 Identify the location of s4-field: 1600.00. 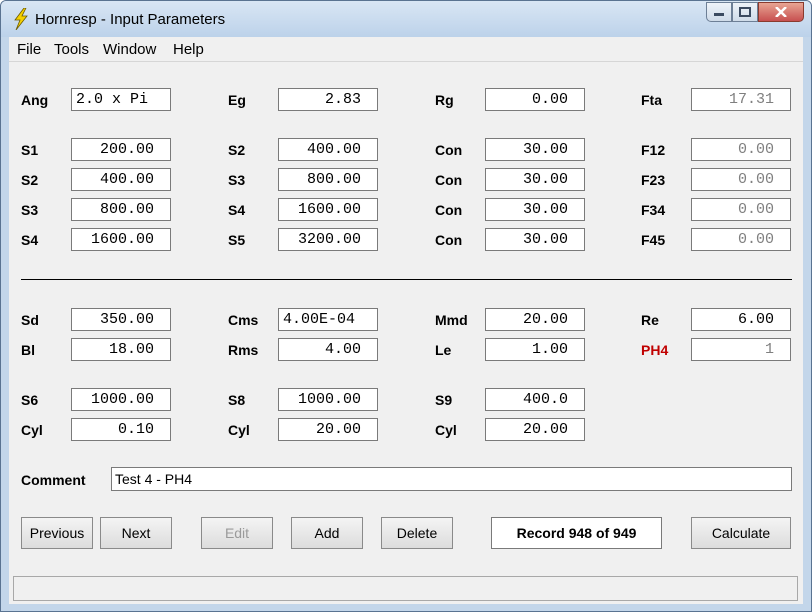
(328, 209).